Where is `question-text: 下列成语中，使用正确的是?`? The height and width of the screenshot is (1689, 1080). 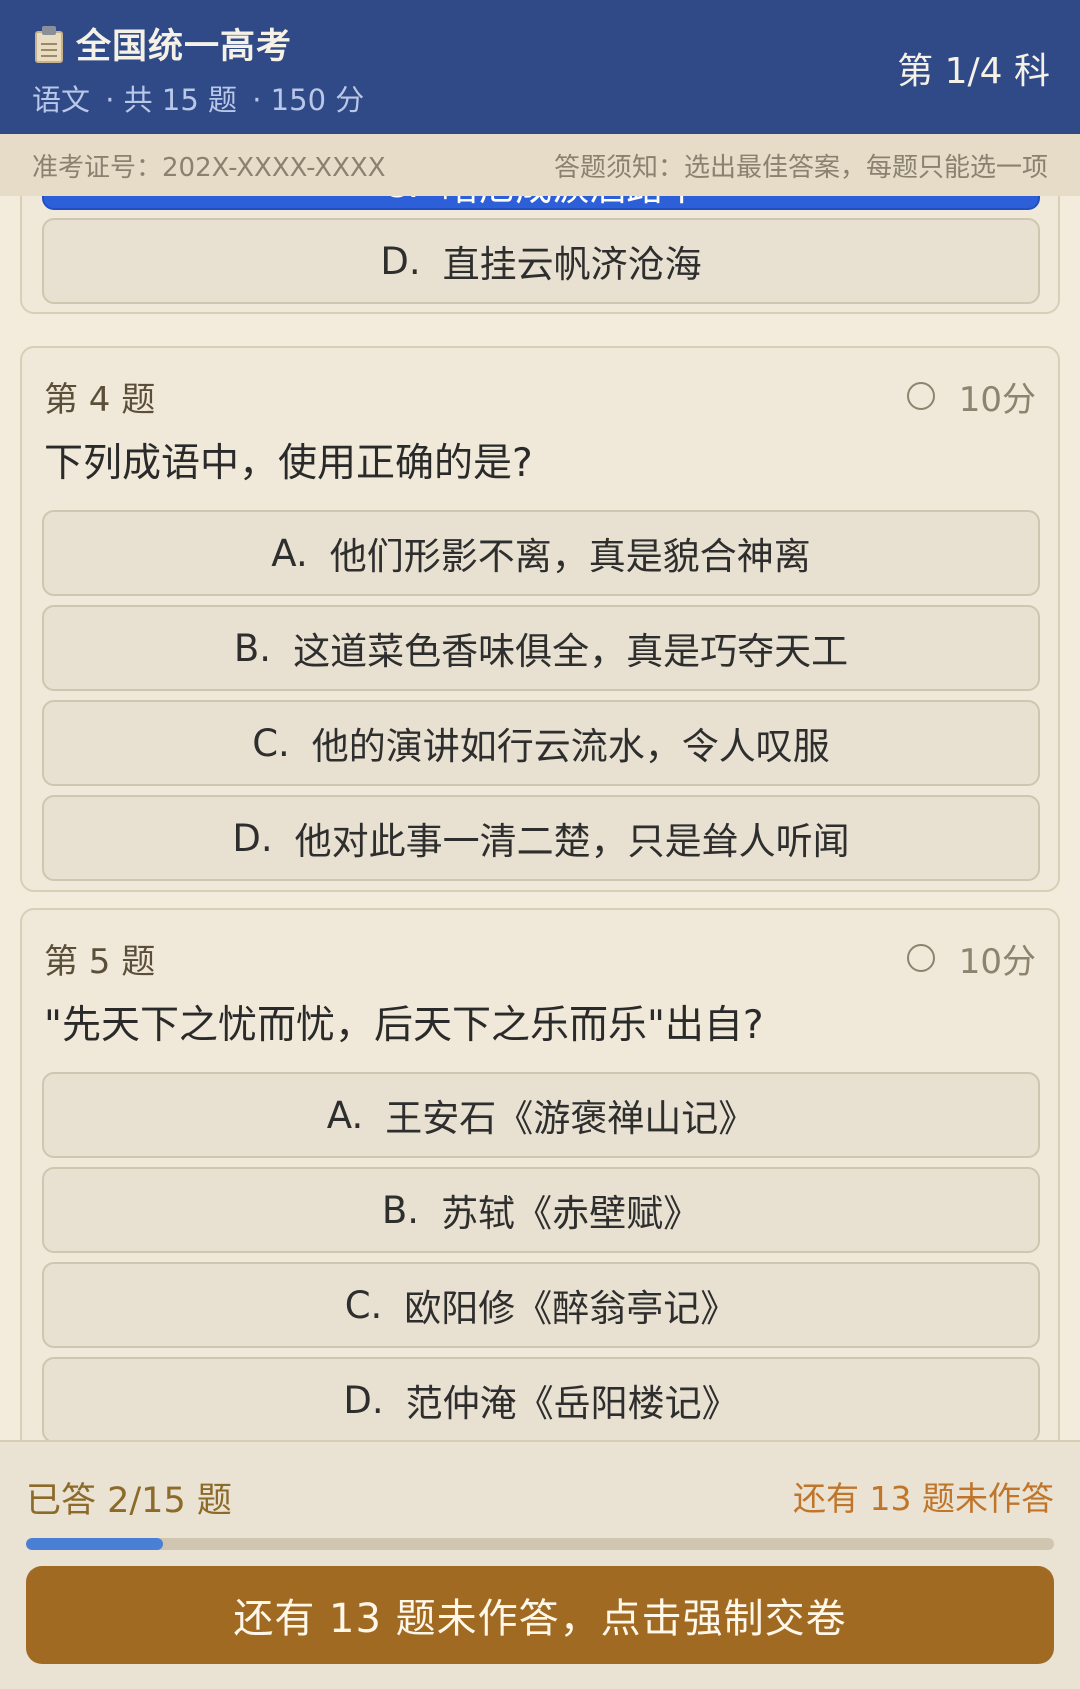 question-text: 下列成语中，使用正确的是? is located at coordinates (288, 463).